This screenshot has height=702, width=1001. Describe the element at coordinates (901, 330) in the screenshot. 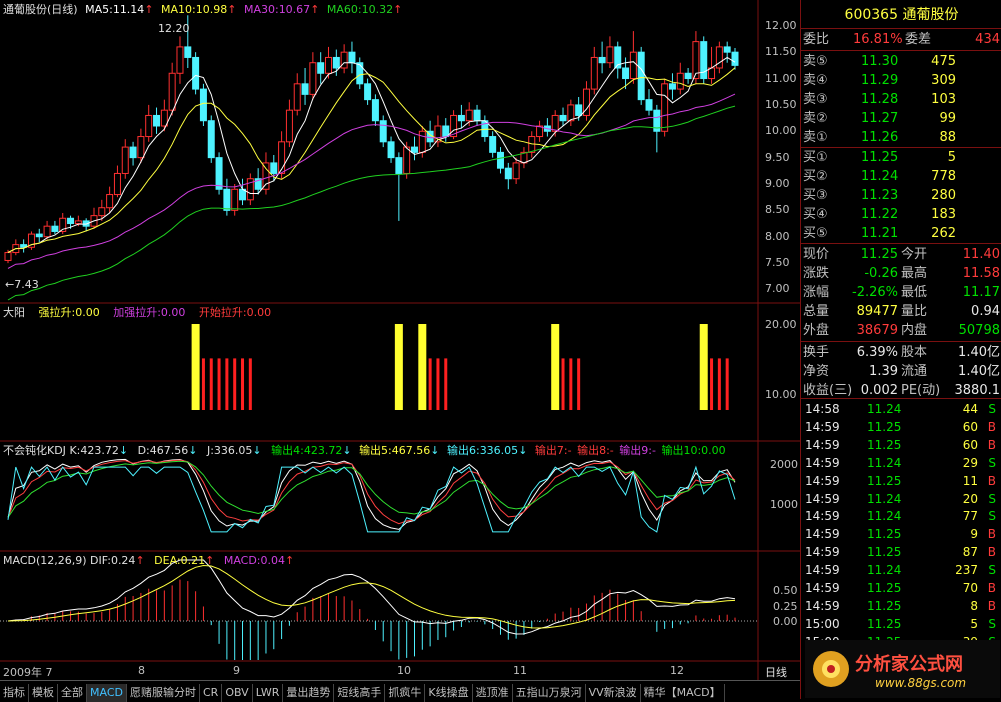

I see `stat-row: 外盘 38679 内盘 50798` at that location.